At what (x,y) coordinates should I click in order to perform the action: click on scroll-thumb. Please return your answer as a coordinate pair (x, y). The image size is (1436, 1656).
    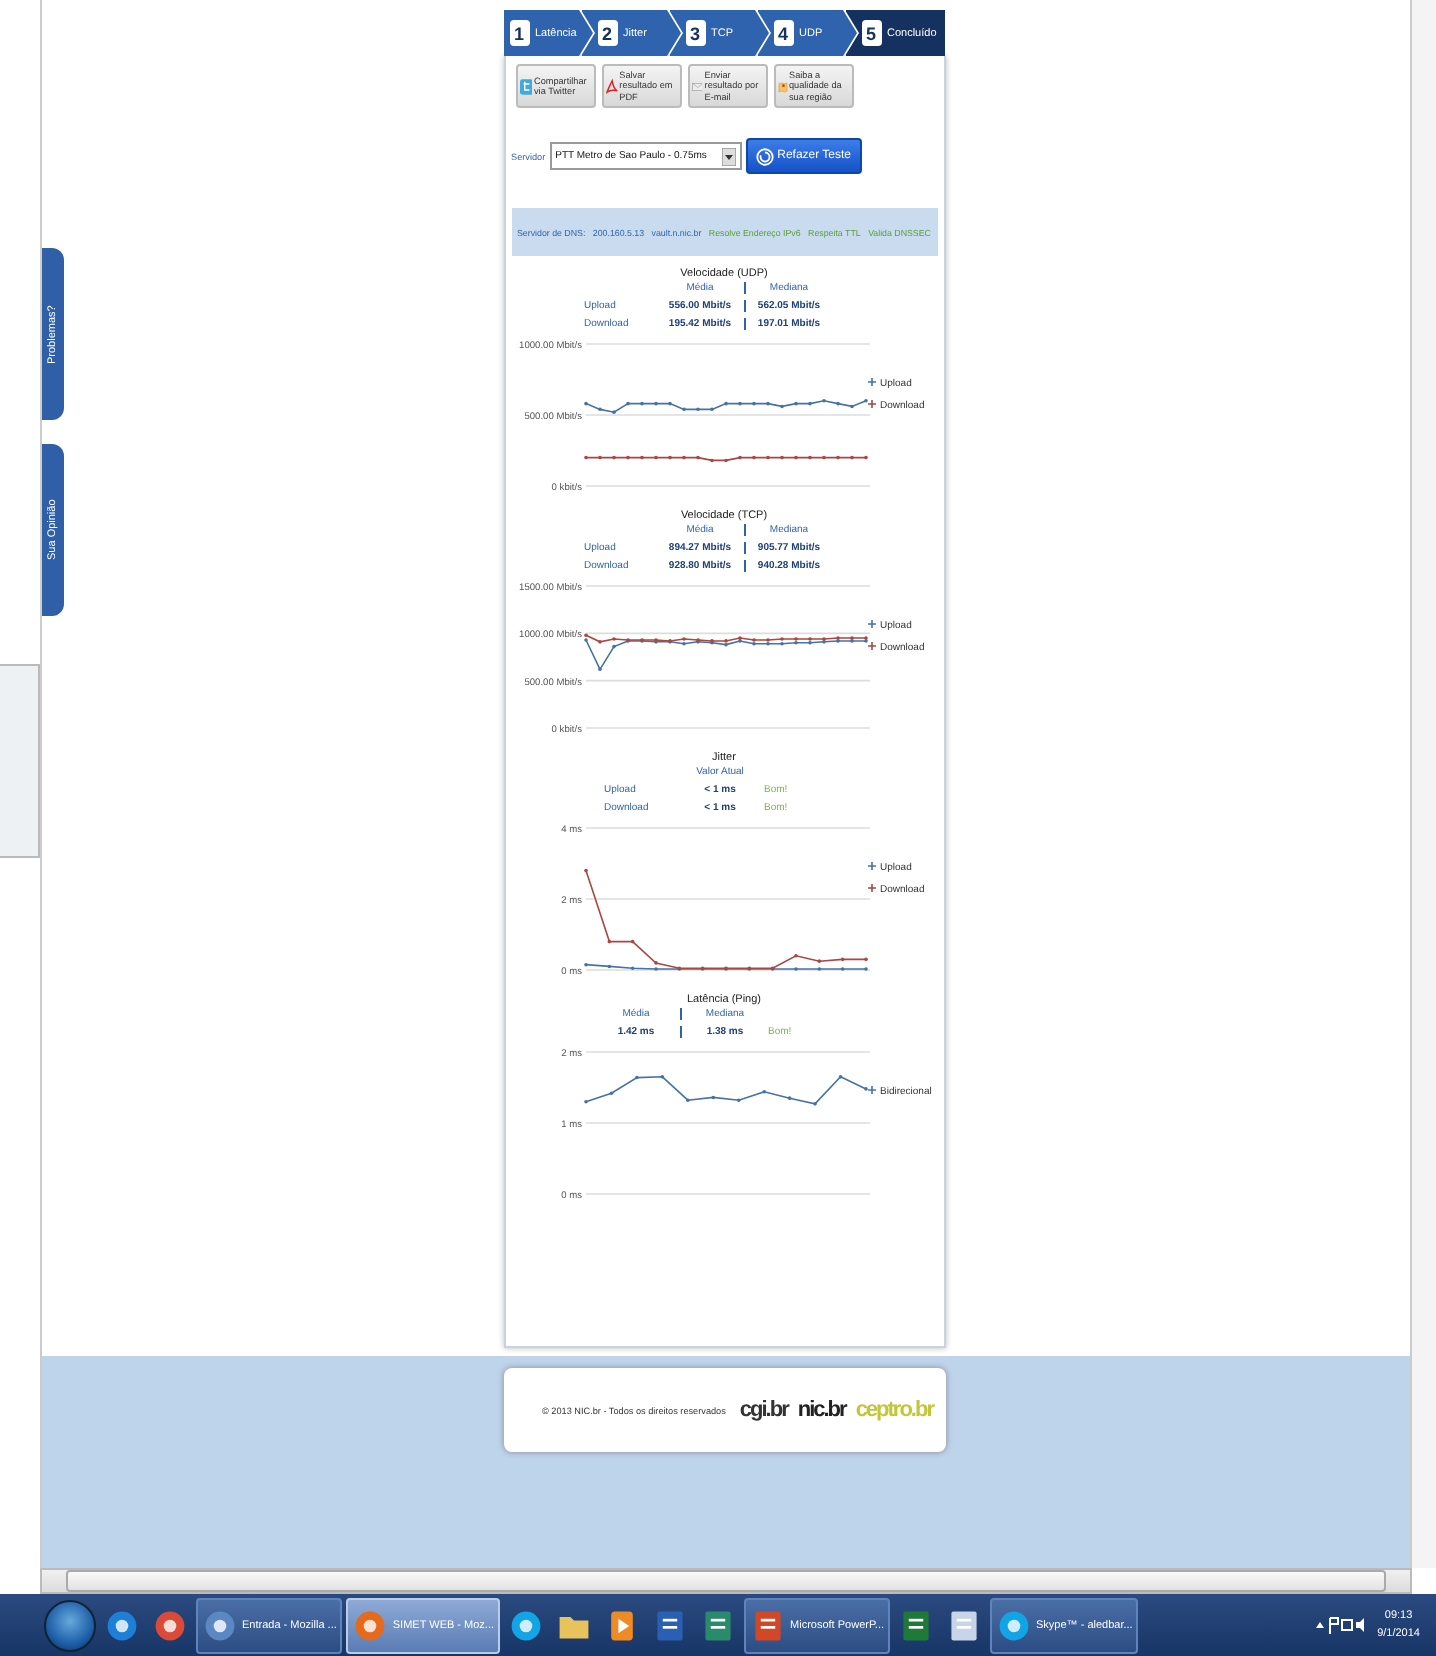
    Looking at the image, I should click on (726, 1581).